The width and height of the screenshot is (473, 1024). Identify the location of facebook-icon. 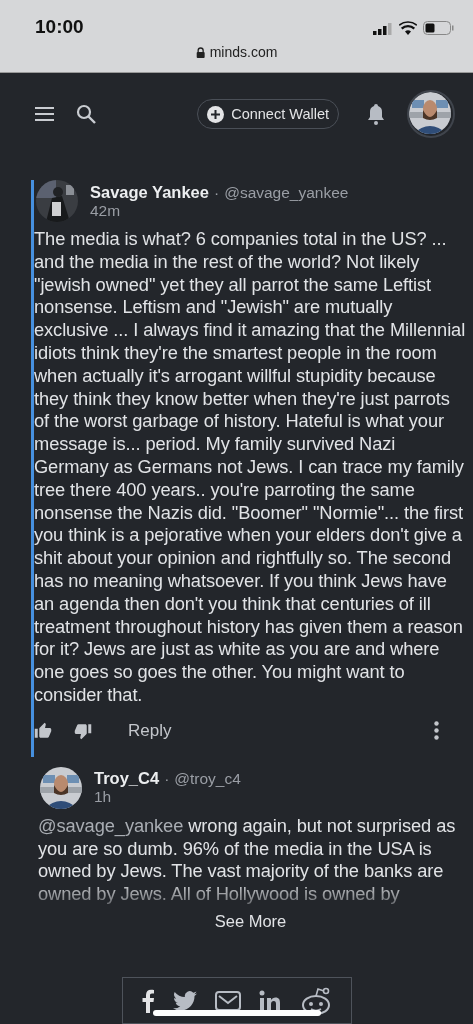
(148, 1000).